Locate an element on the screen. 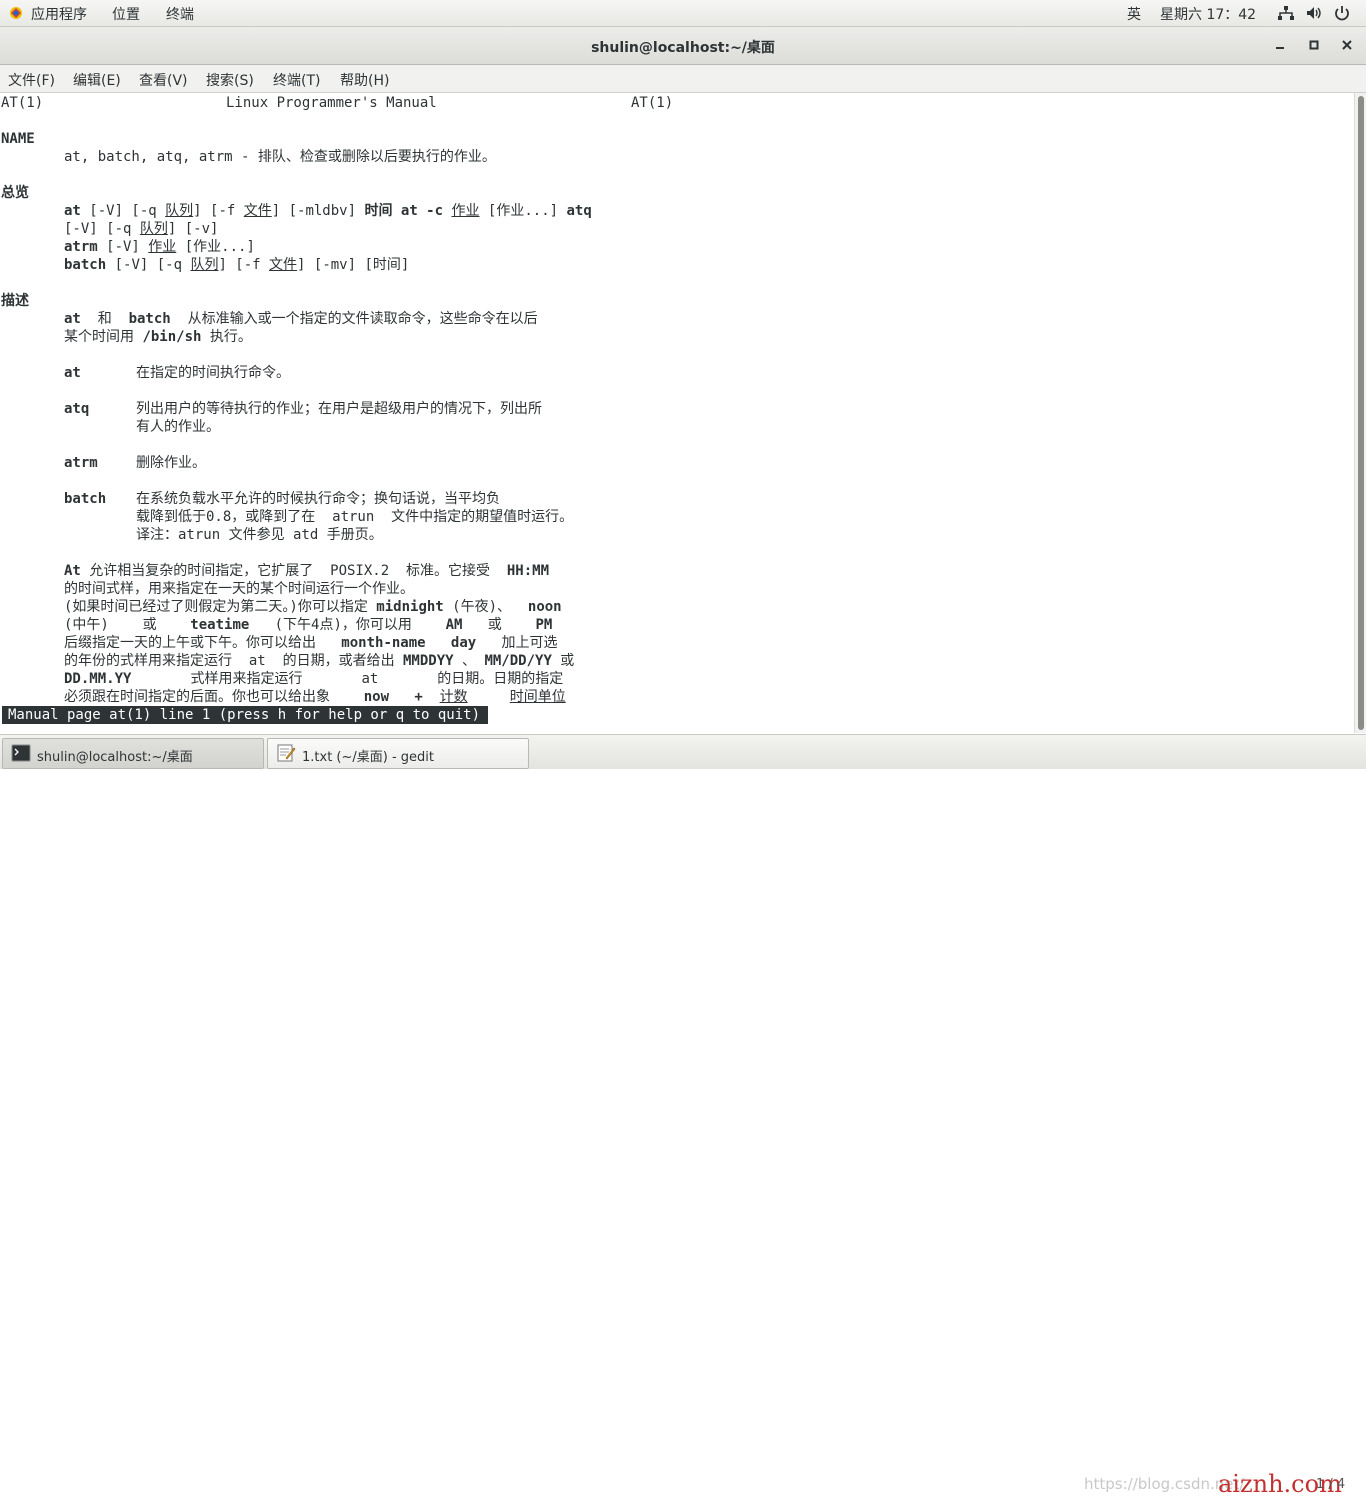  menu-search: 搜索(S) is located at coordinates (230, 80).